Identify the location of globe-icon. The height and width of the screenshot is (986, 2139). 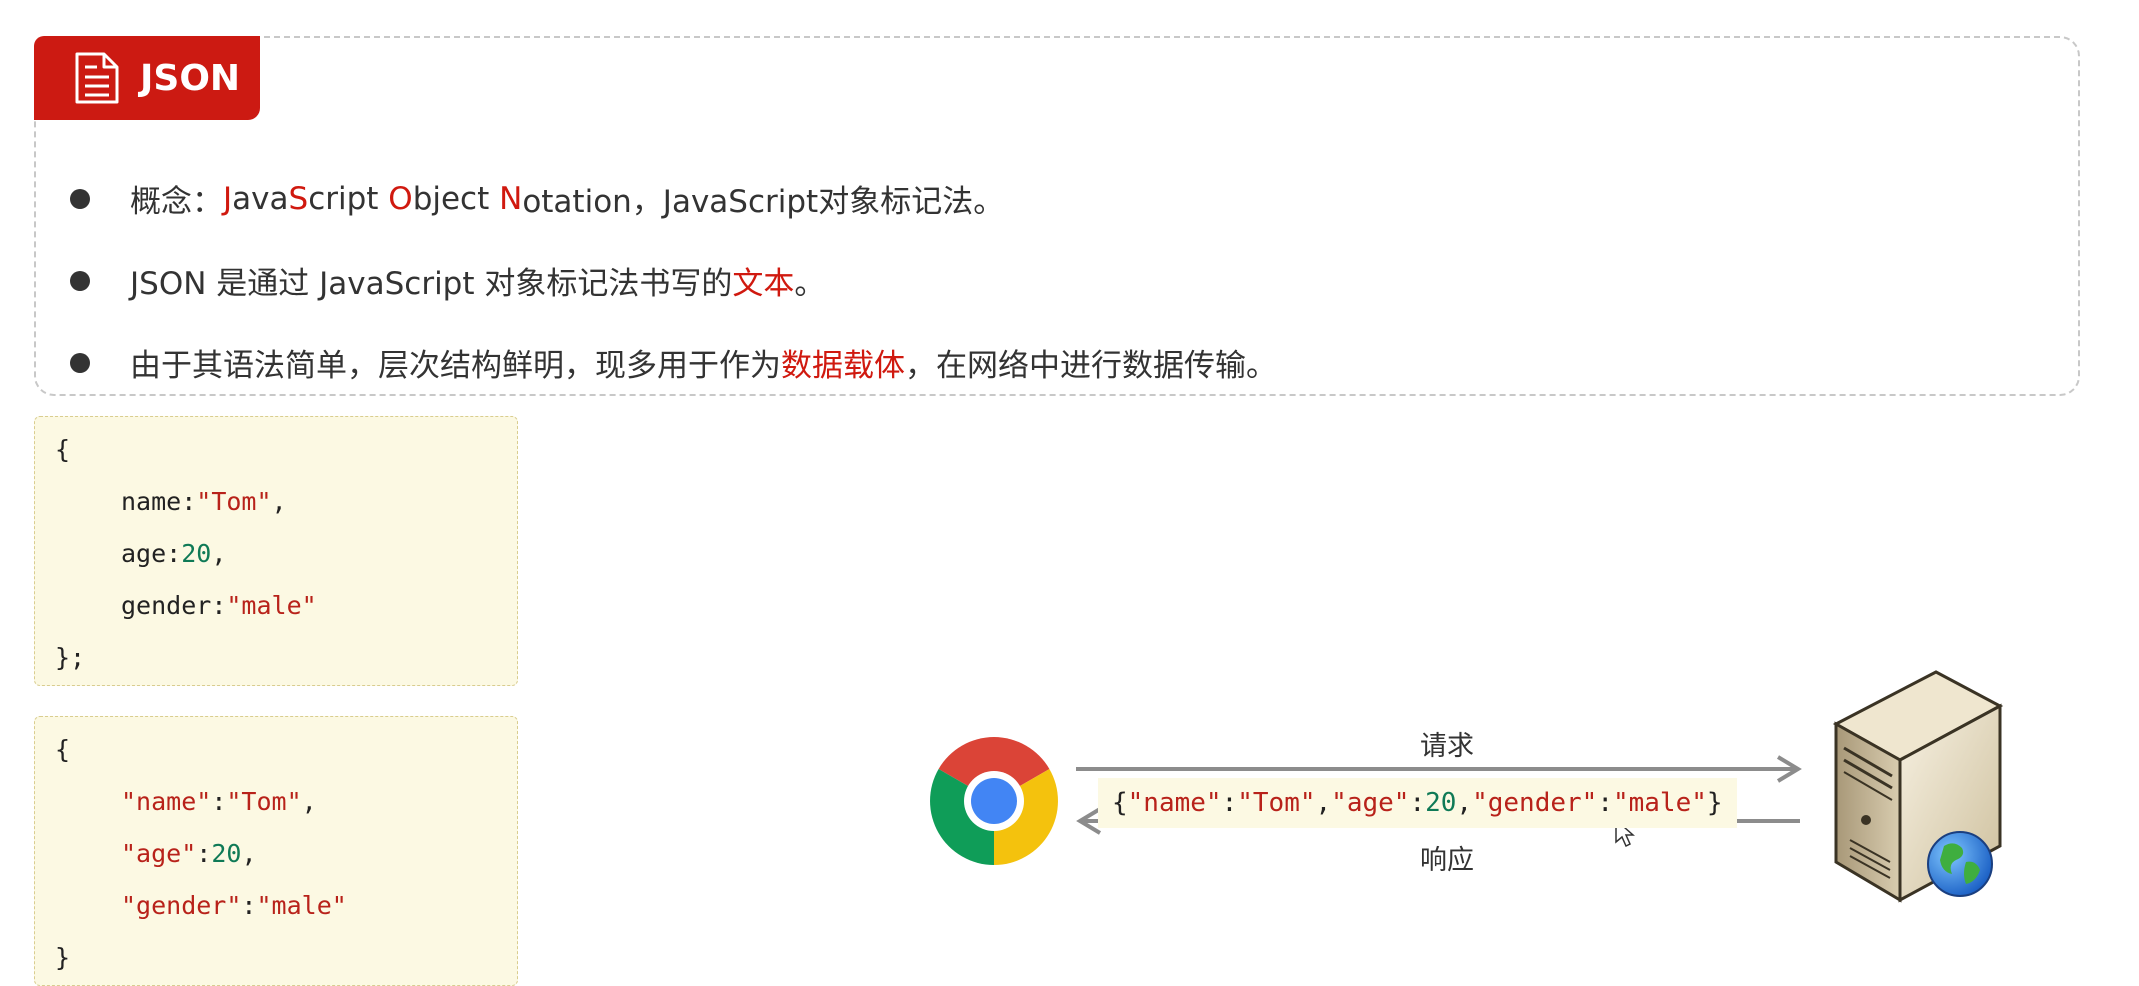
(1960, 864).